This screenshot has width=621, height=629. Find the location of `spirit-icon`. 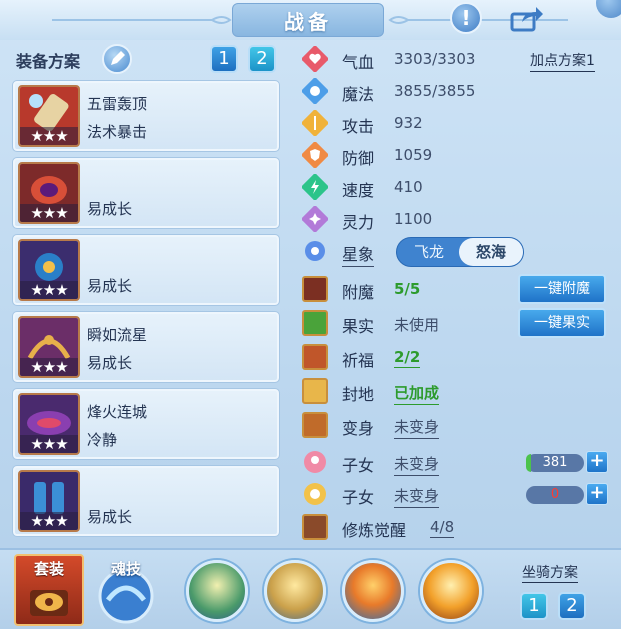

spirit-icon is located at coordinates (315, 219).